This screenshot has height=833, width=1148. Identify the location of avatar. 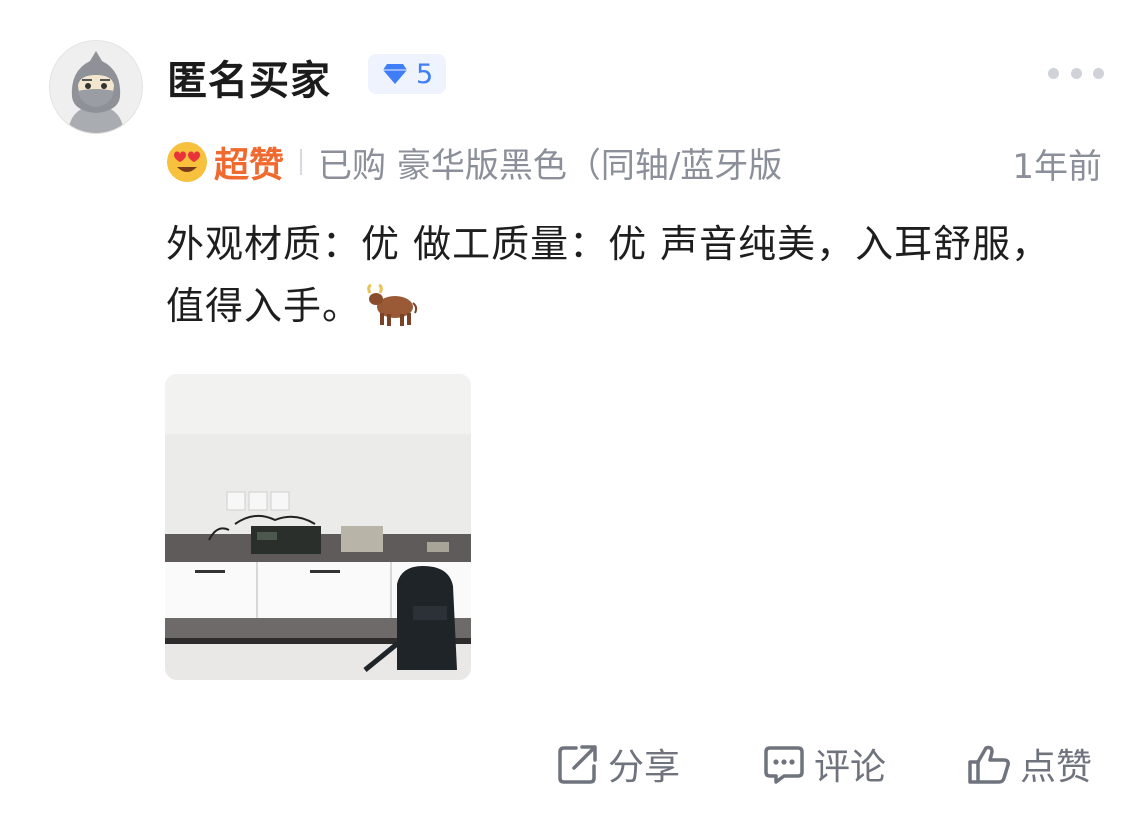
(96, 87).